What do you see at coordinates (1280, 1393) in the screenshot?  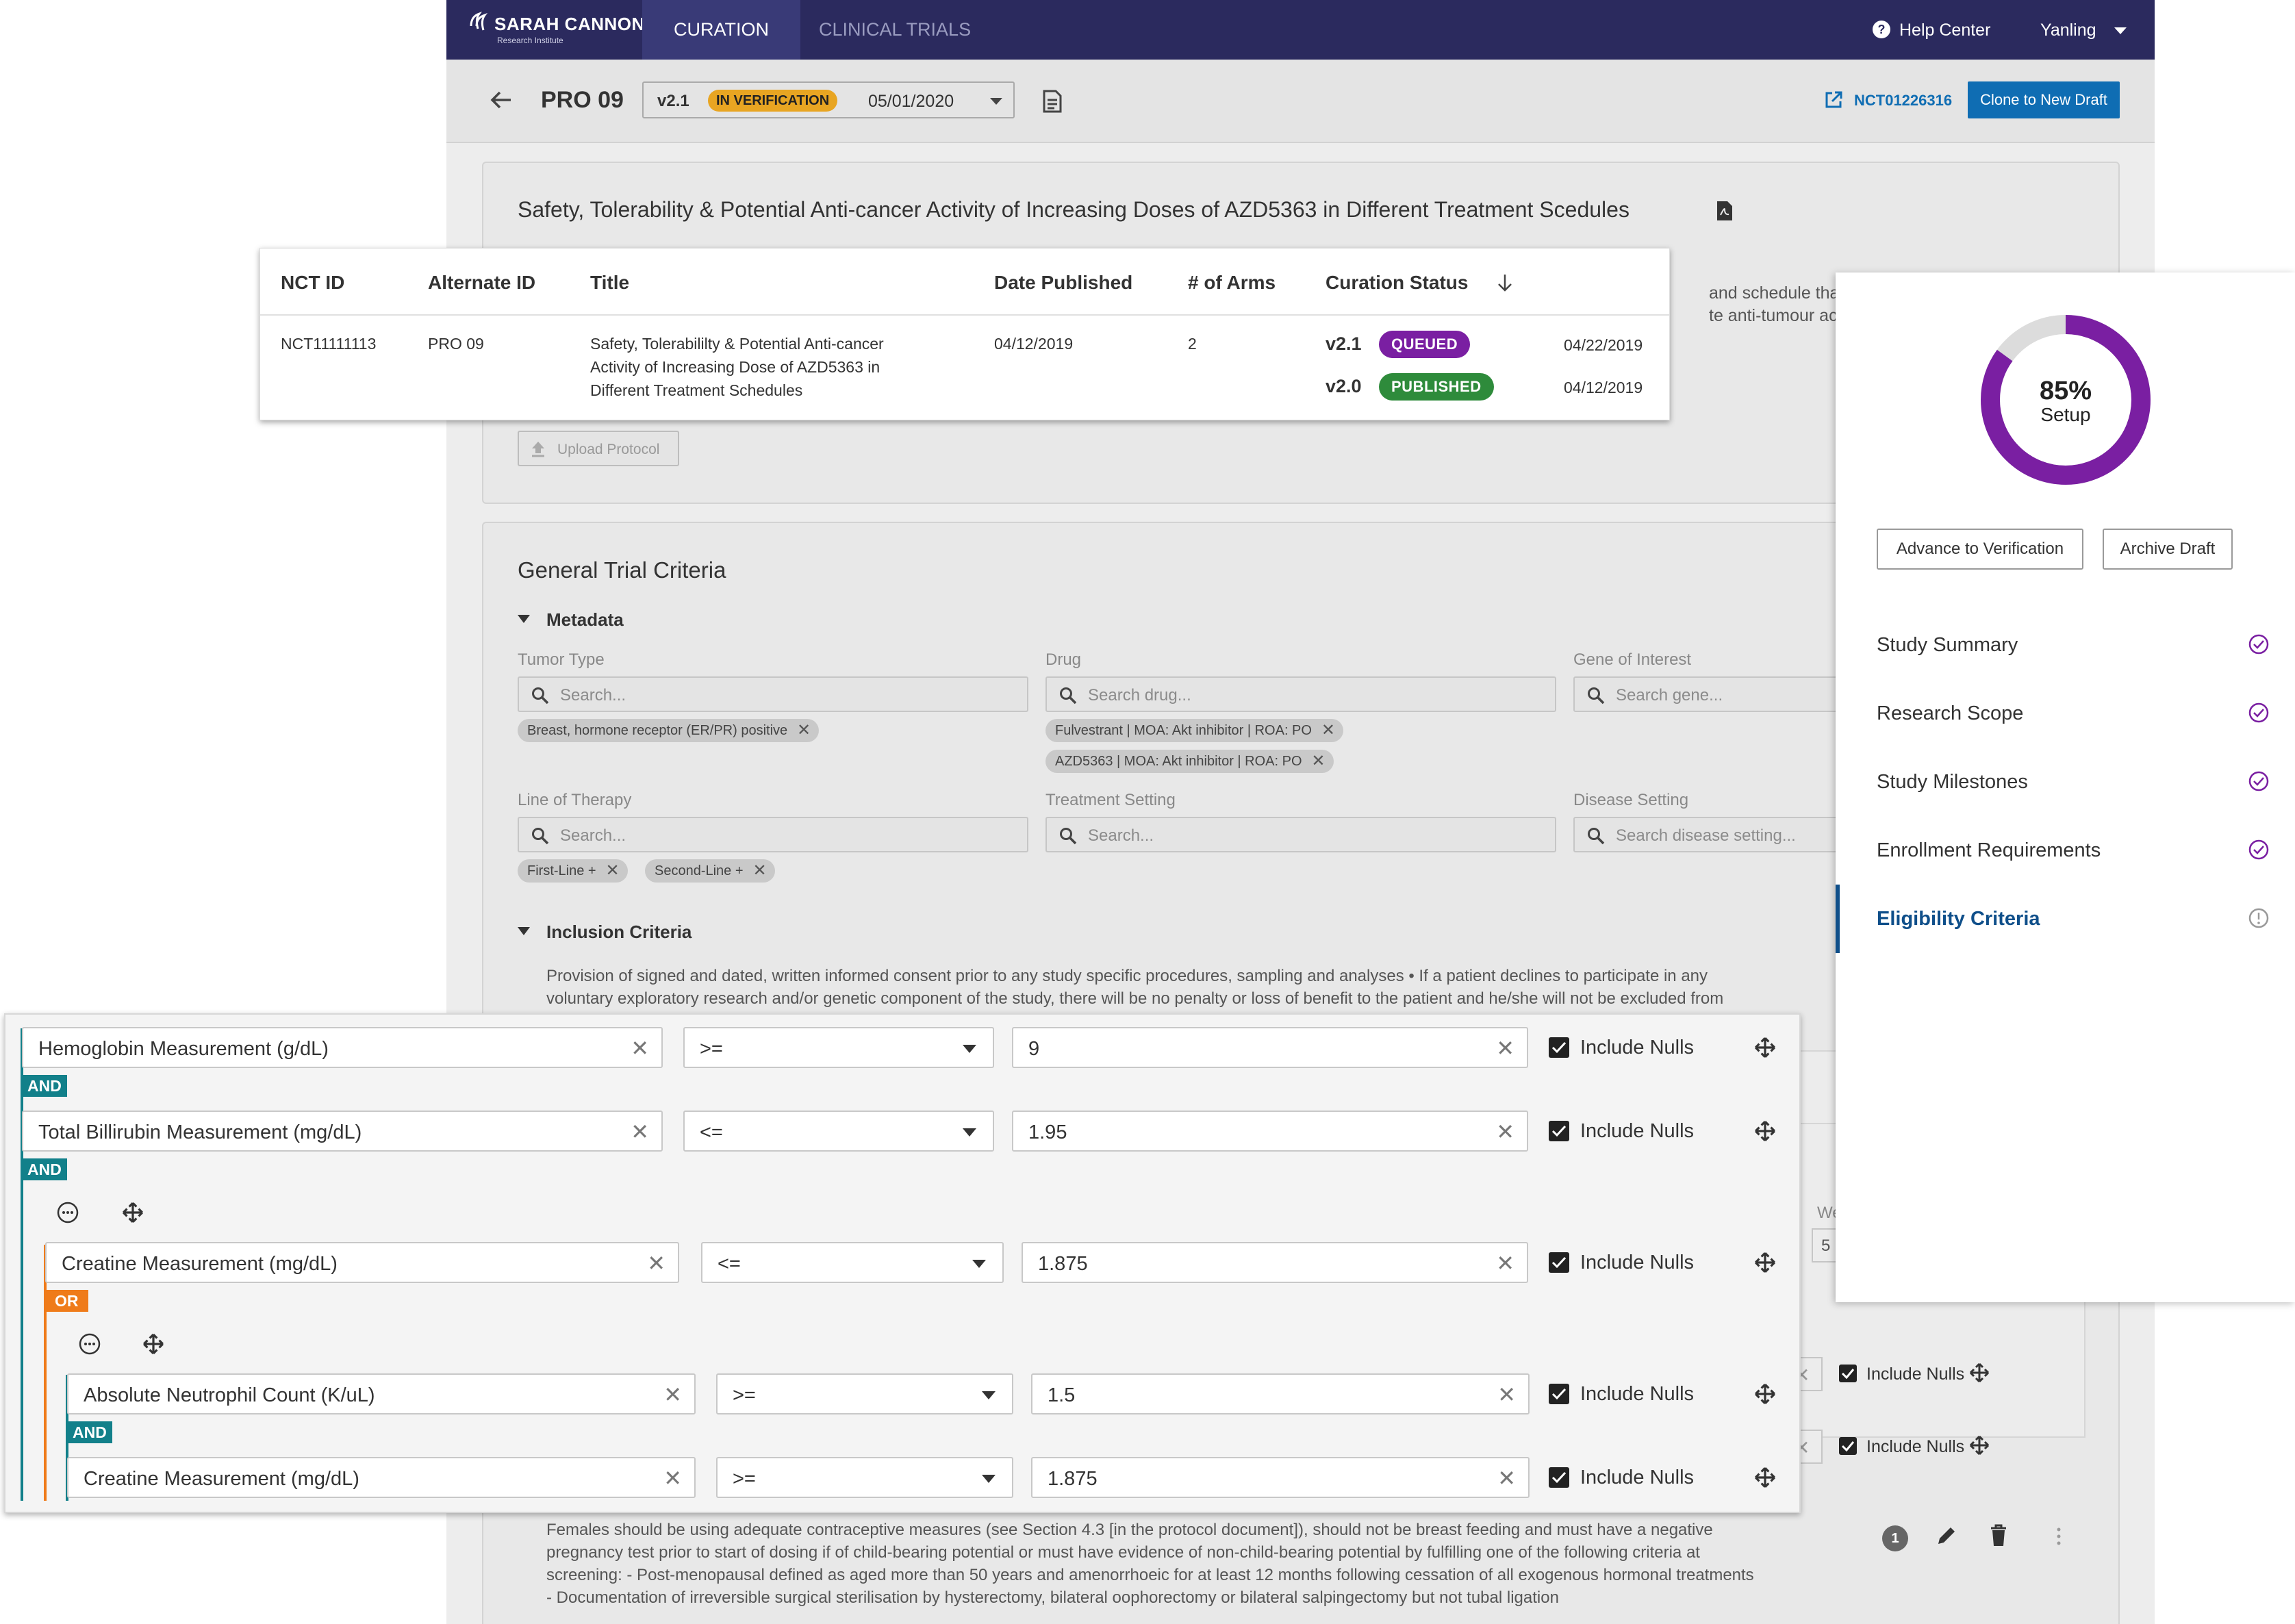 I see `value-input: 1.5 ✕` at bounding box center [1280, 1393].